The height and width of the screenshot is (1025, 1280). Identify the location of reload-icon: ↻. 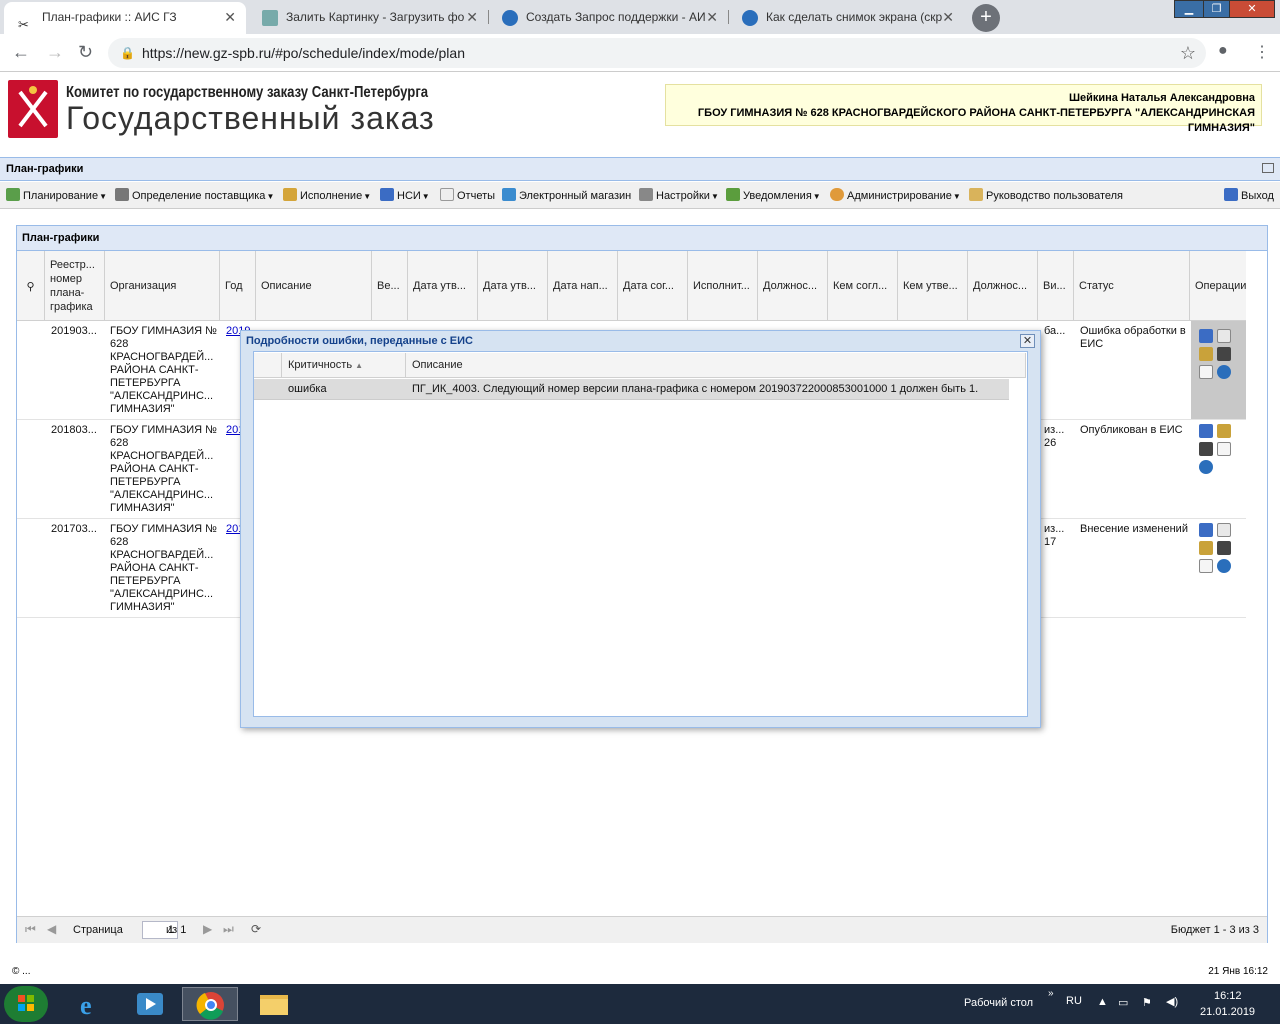
(85, 52).